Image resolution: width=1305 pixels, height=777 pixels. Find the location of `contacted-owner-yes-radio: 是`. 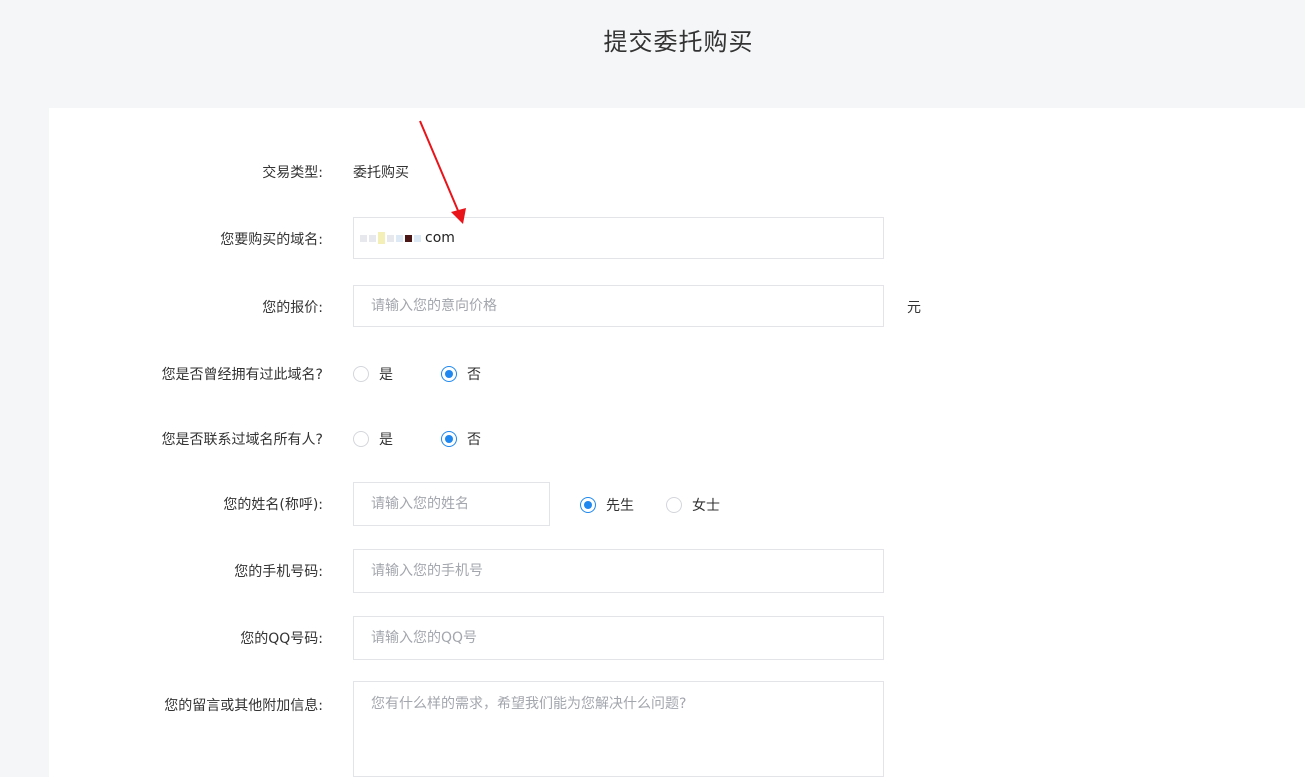

contacted-owner-yes-radio: 是 is located at coordinates (373, 439).